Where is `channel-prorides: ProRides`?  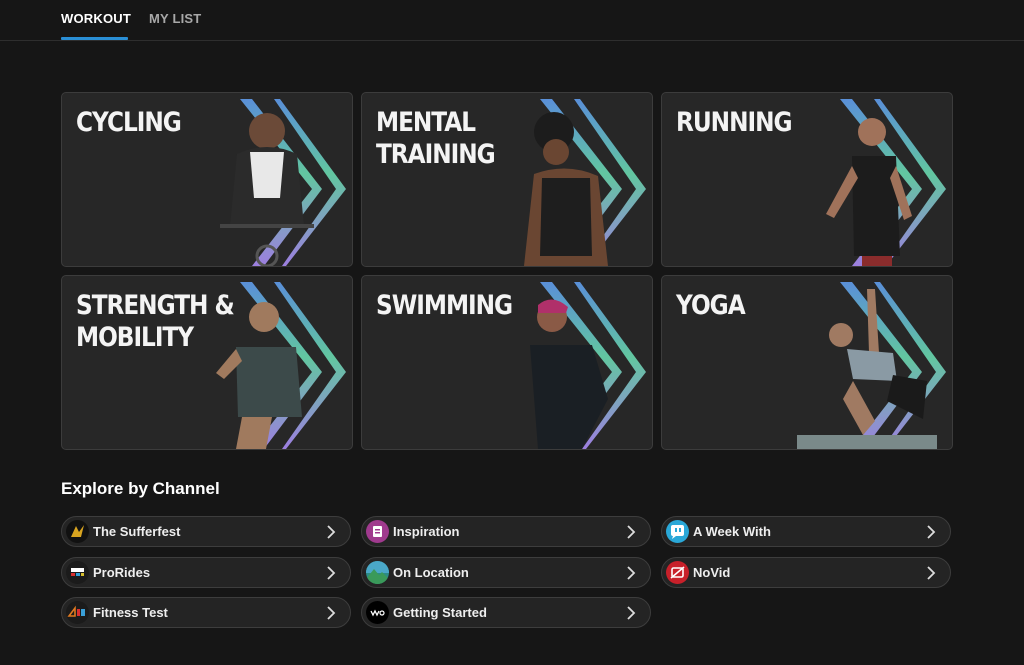 channel-prorides: ProRides is located at coordinates (206, 572).